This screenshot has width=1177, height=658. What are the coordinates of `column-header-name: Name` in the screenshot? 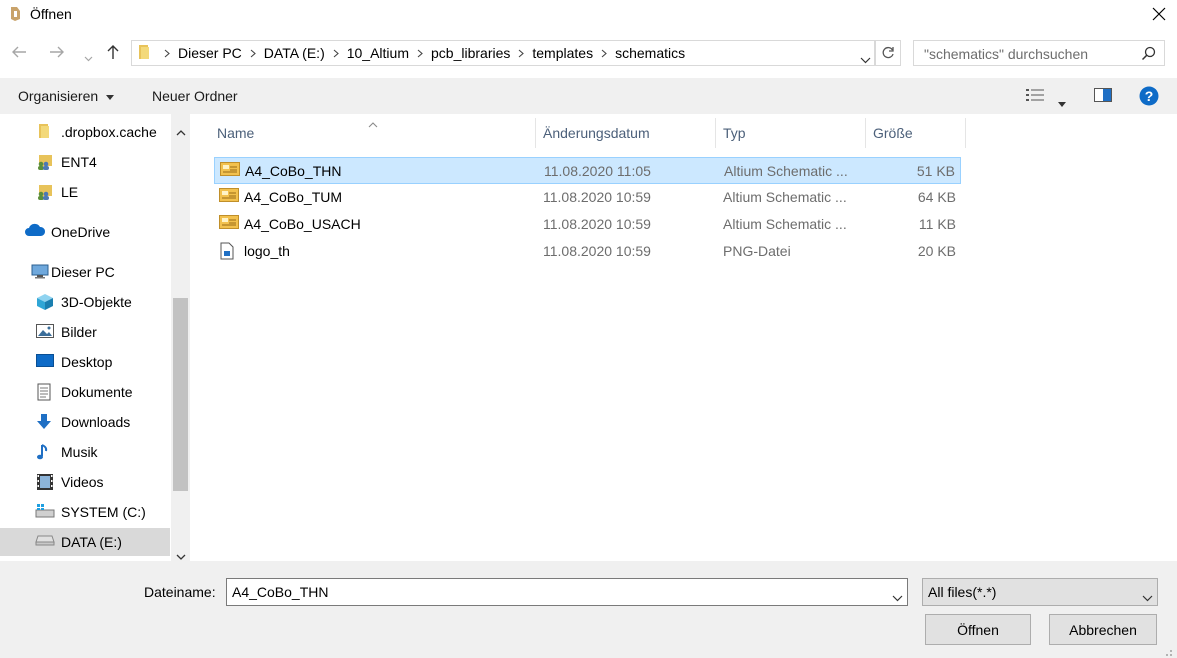 It's located at (373, 133).